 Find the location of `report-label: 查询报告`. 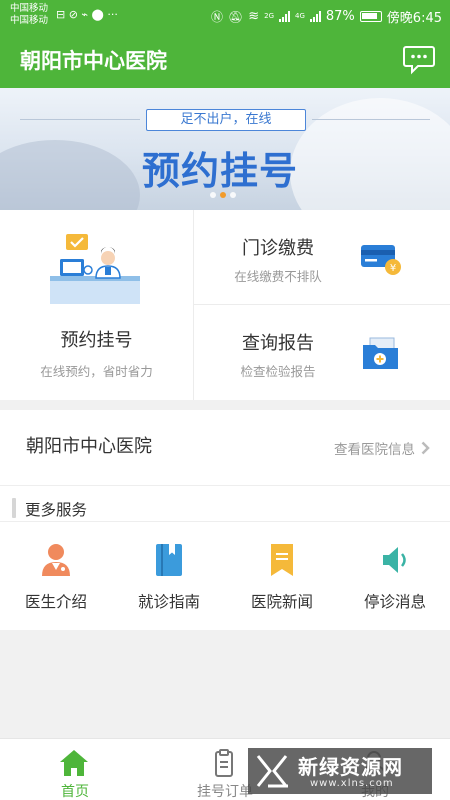

report-label: 查询报告 is located at coordinates (278, 343).